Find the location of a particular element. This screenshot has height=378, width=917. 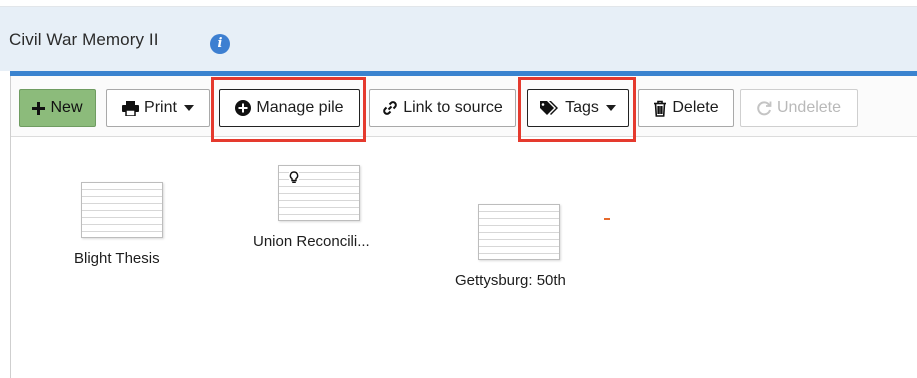

new-button-label: New is located at coordinates (66, 107).